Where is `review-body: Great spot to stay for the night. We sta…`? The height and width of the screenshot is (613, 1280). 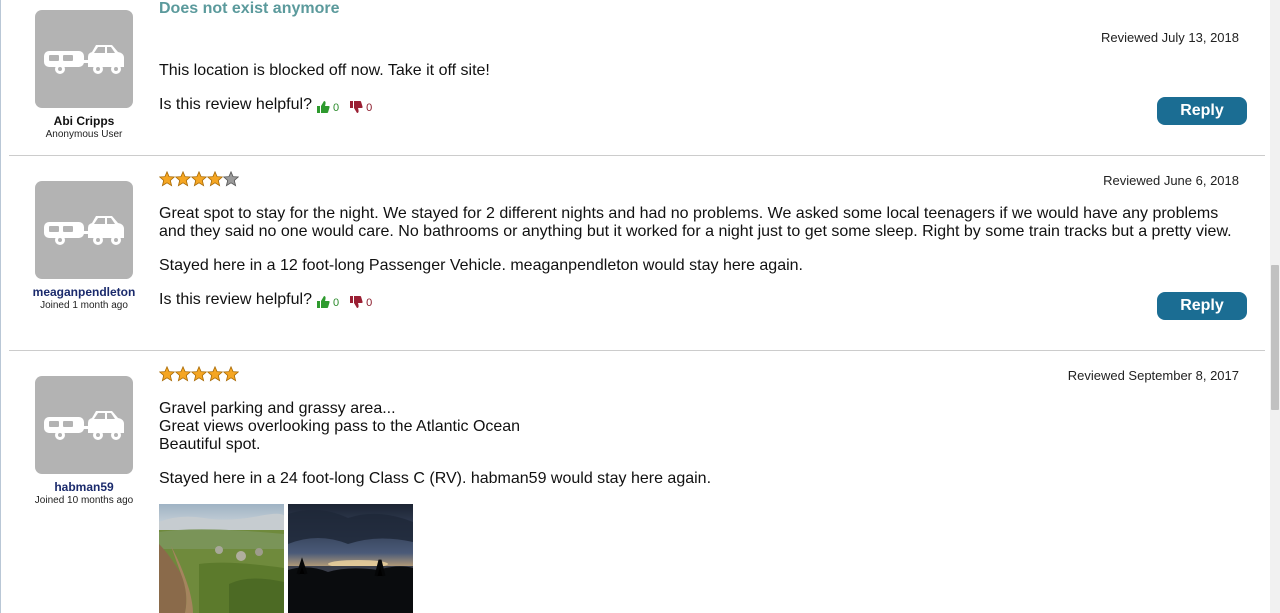
review-body: Great spot to stay for the night. We sta… is located at coordinates (695, 223).